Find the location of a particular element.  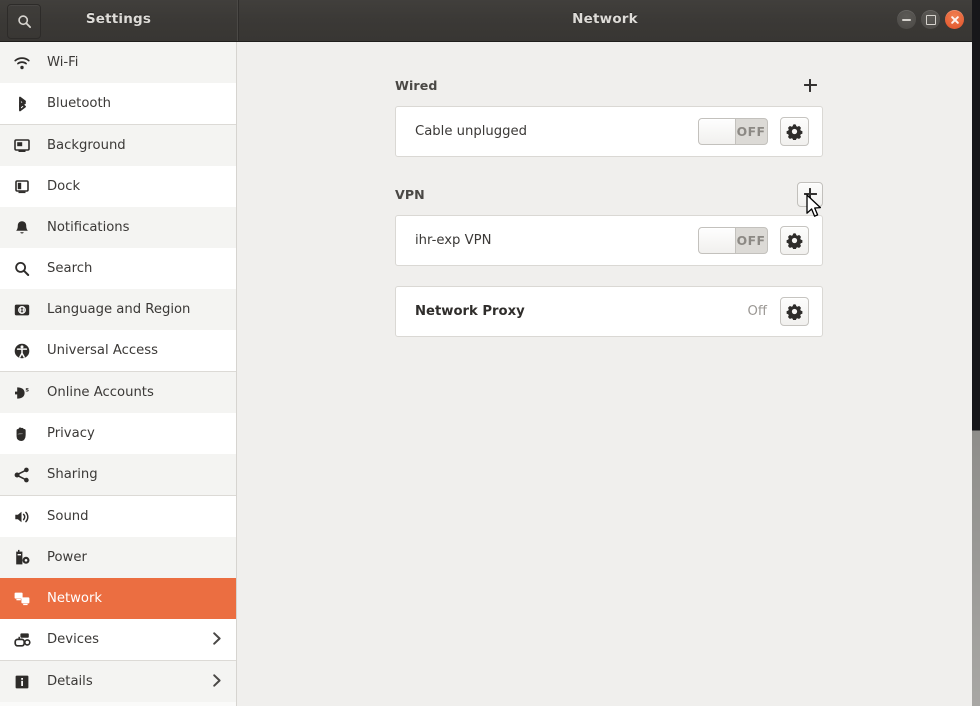

titlebar: Settings Network is located at coordinates (486, 21).